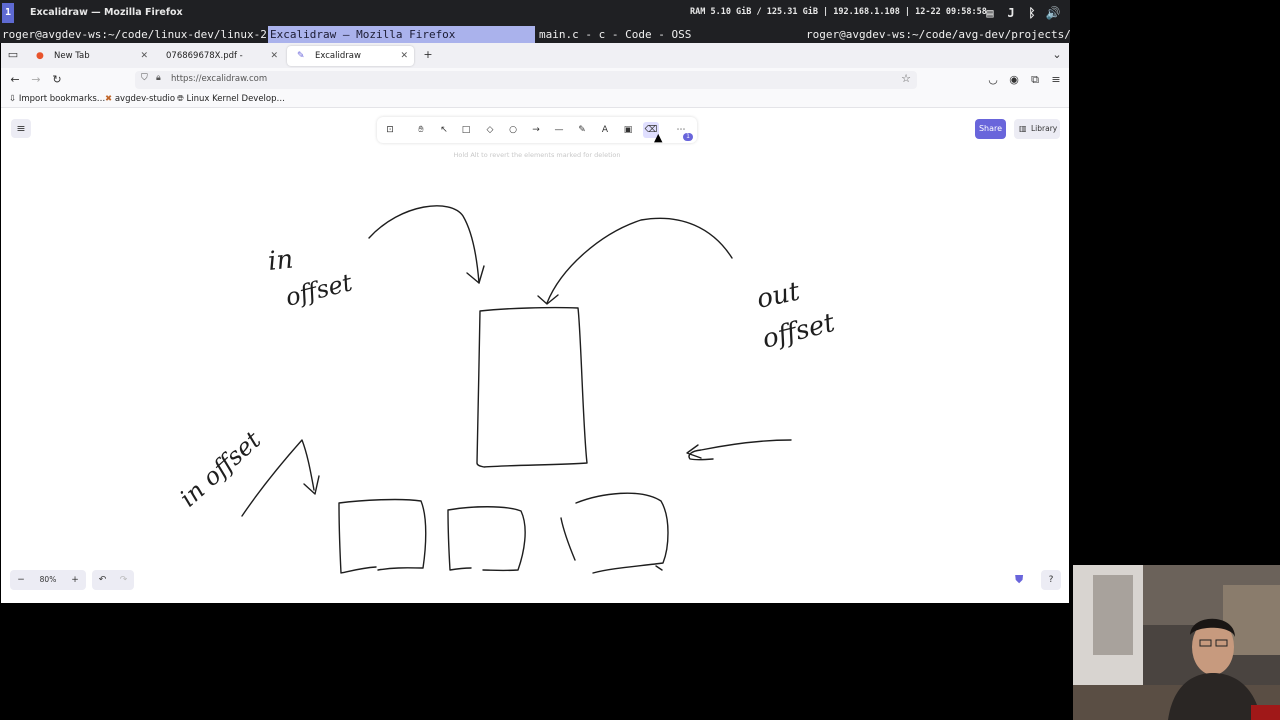  I want to click on library-label: Library, so click(1044, 128).